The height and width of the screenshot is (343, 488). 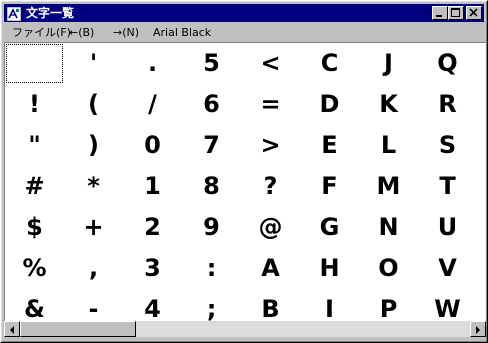 I want to click on glyph-cell: <, so click(x=270, y=63).